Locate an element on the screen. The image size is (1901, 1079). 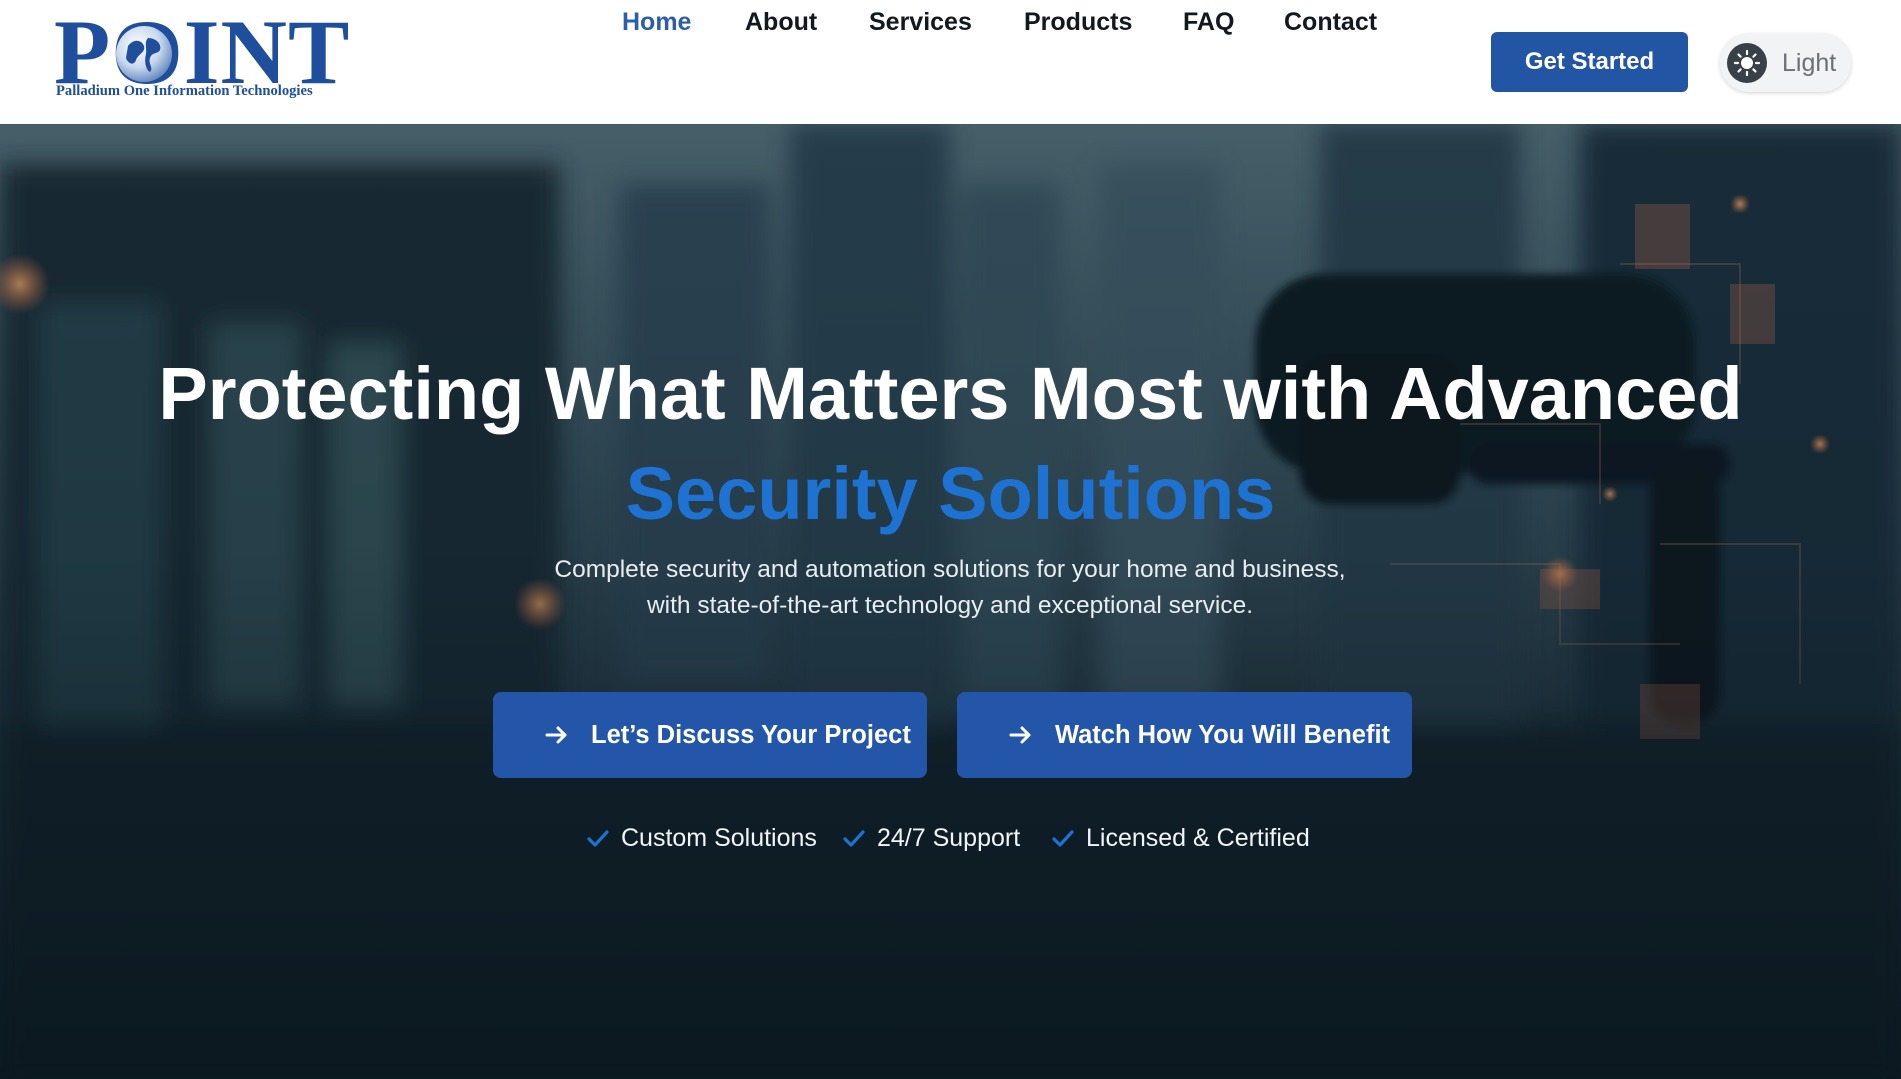
discuss-project-label: Let’s Discuss Your Project is located at coordinates (751, 734).